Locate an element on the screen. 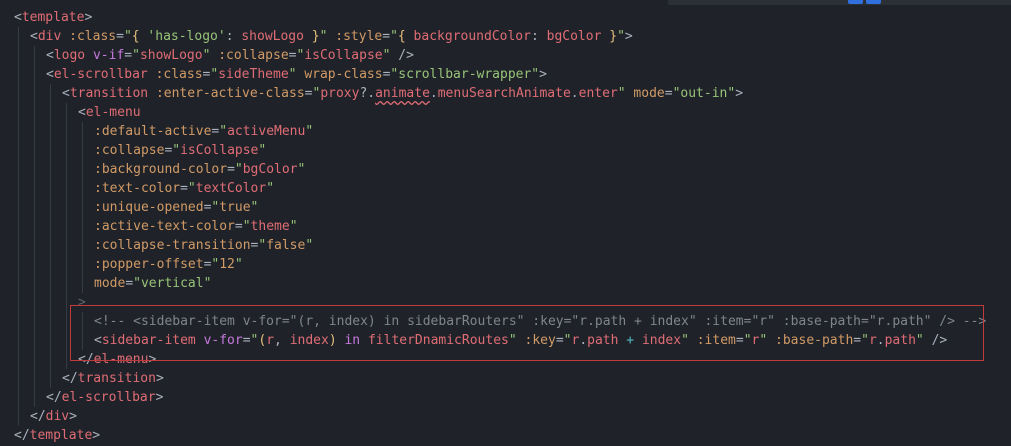 This screenshot has height=446, width=1011. code-token: animate is located at coordinates (402, 93).